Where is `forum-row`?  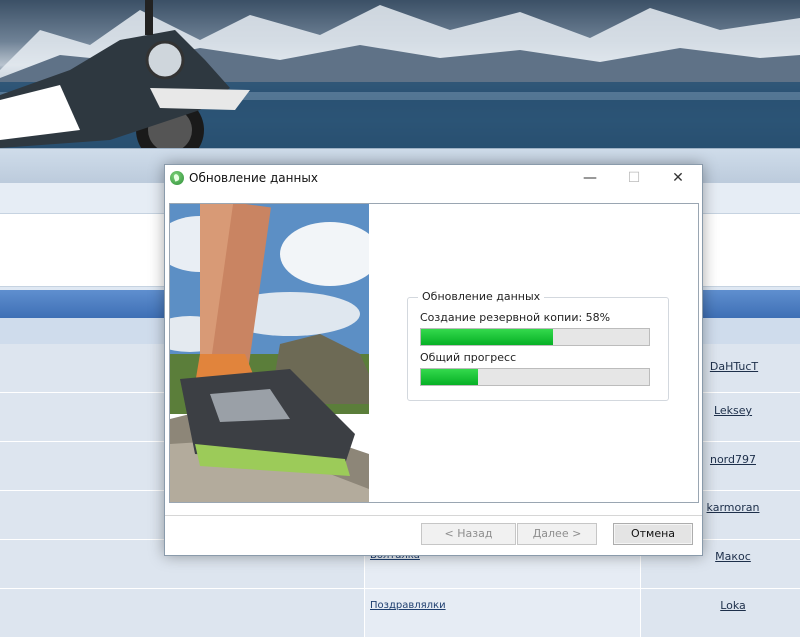
forum-row is located at coordinates (400, 613).